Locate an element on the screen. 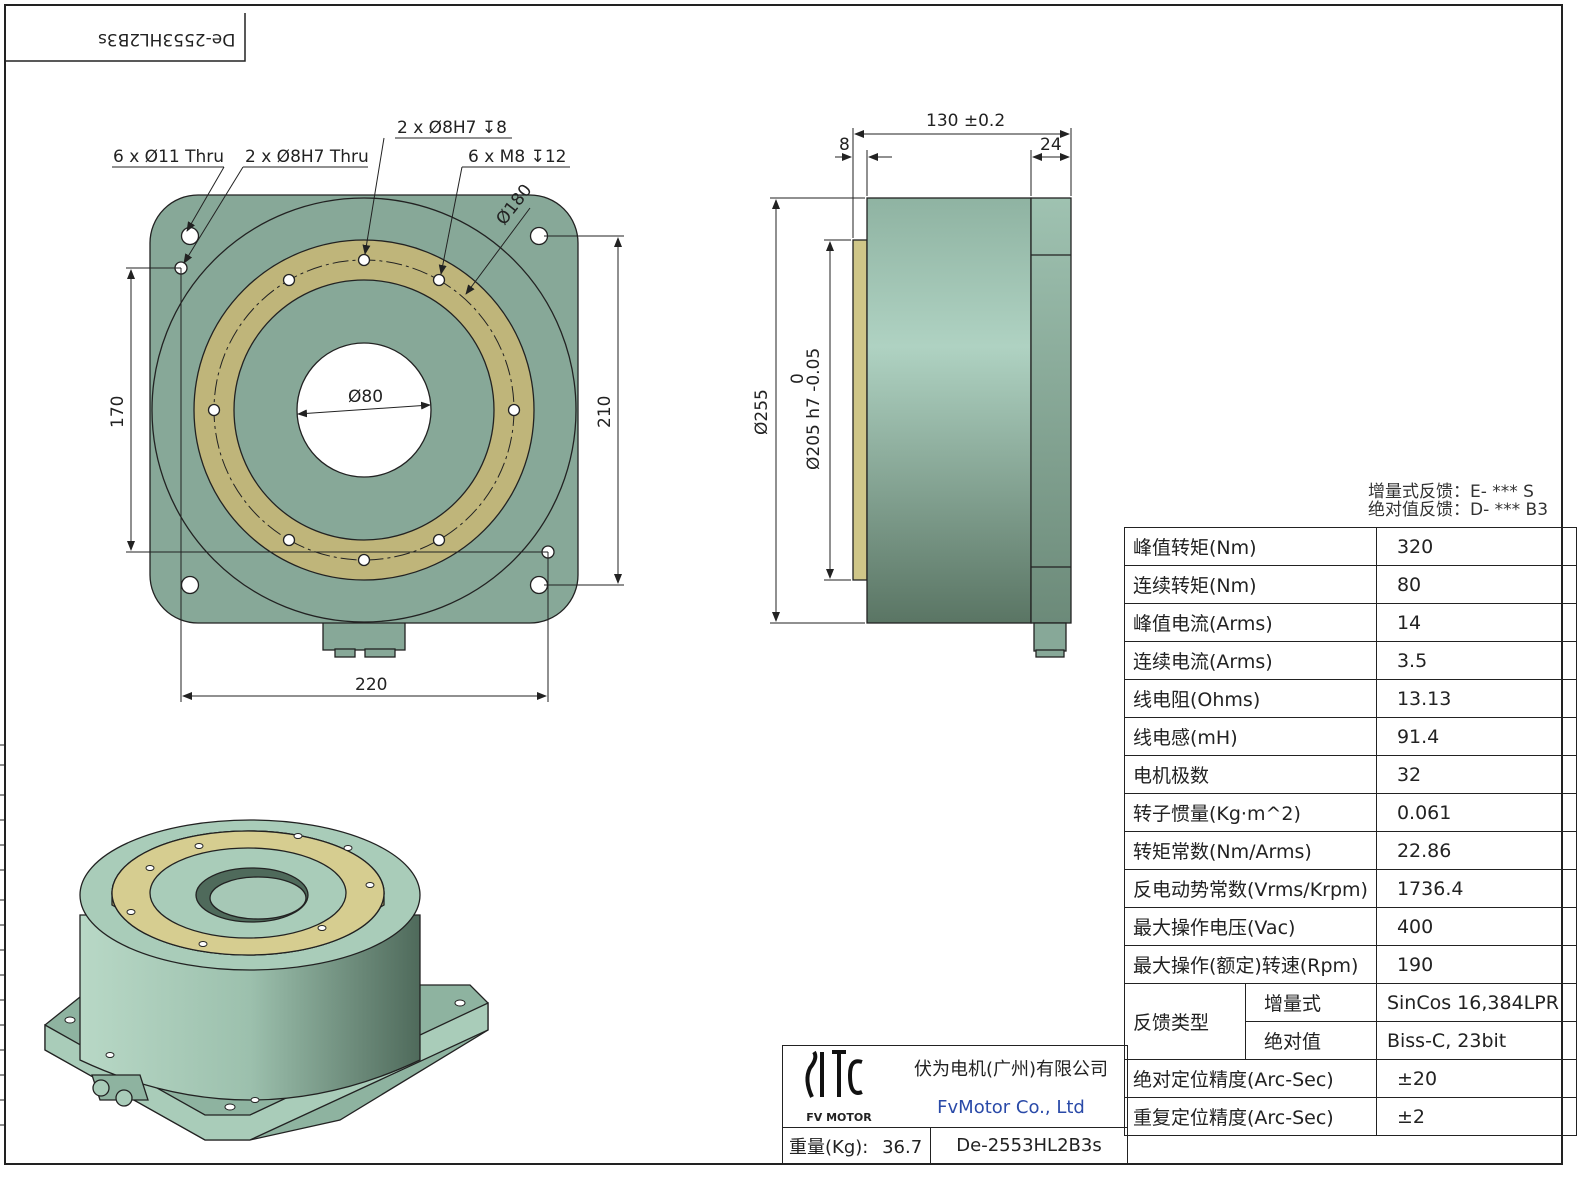 This screenshot has width=1577, height=1178. spec-label: 反电动势常数(Vrms/Krpm) is located at coordinates (1250, 888).